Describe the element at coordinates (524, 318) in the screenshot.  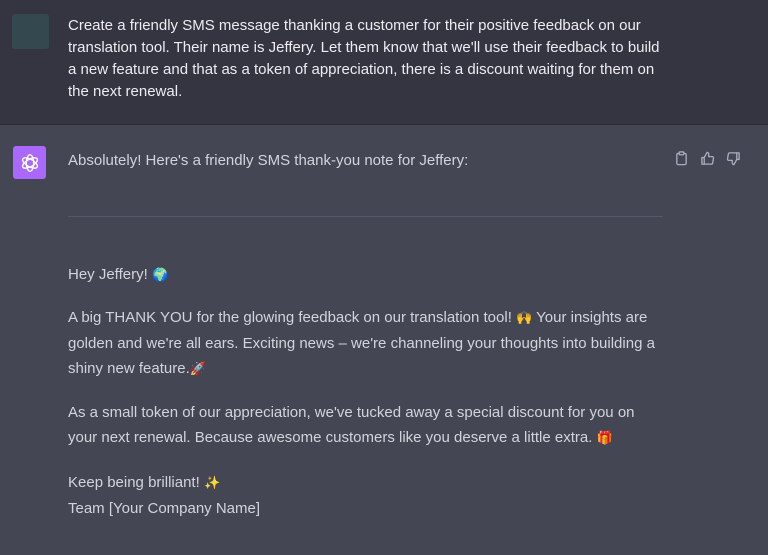
I see `raised-hands-emoji: 🙌` at that location.